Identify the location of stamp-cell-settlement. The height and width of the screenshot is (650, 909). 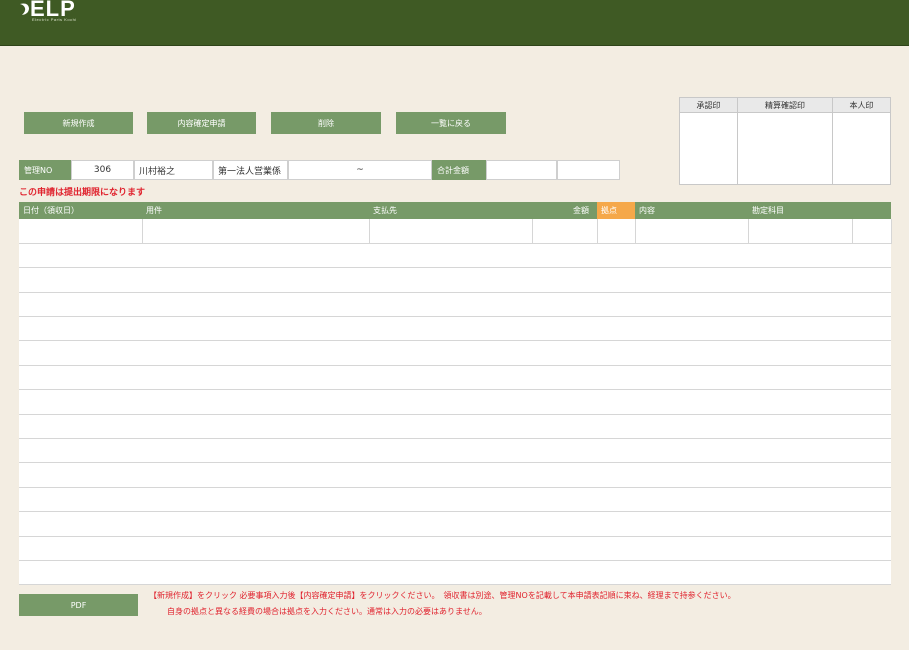
(785, 148).